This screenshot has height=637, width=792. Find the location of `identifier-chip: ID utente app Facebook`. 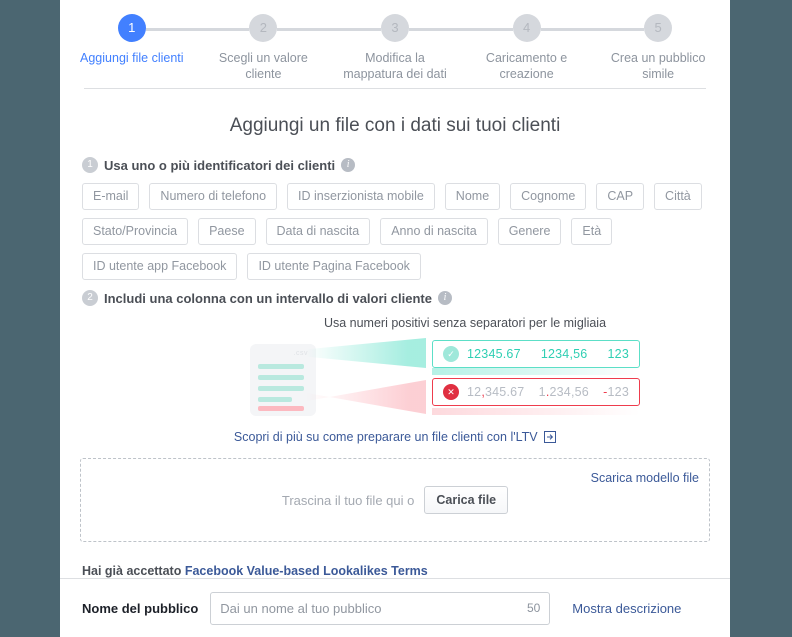

identifier-chip: ID utente app Facebook is located at coordinates (160, 266).